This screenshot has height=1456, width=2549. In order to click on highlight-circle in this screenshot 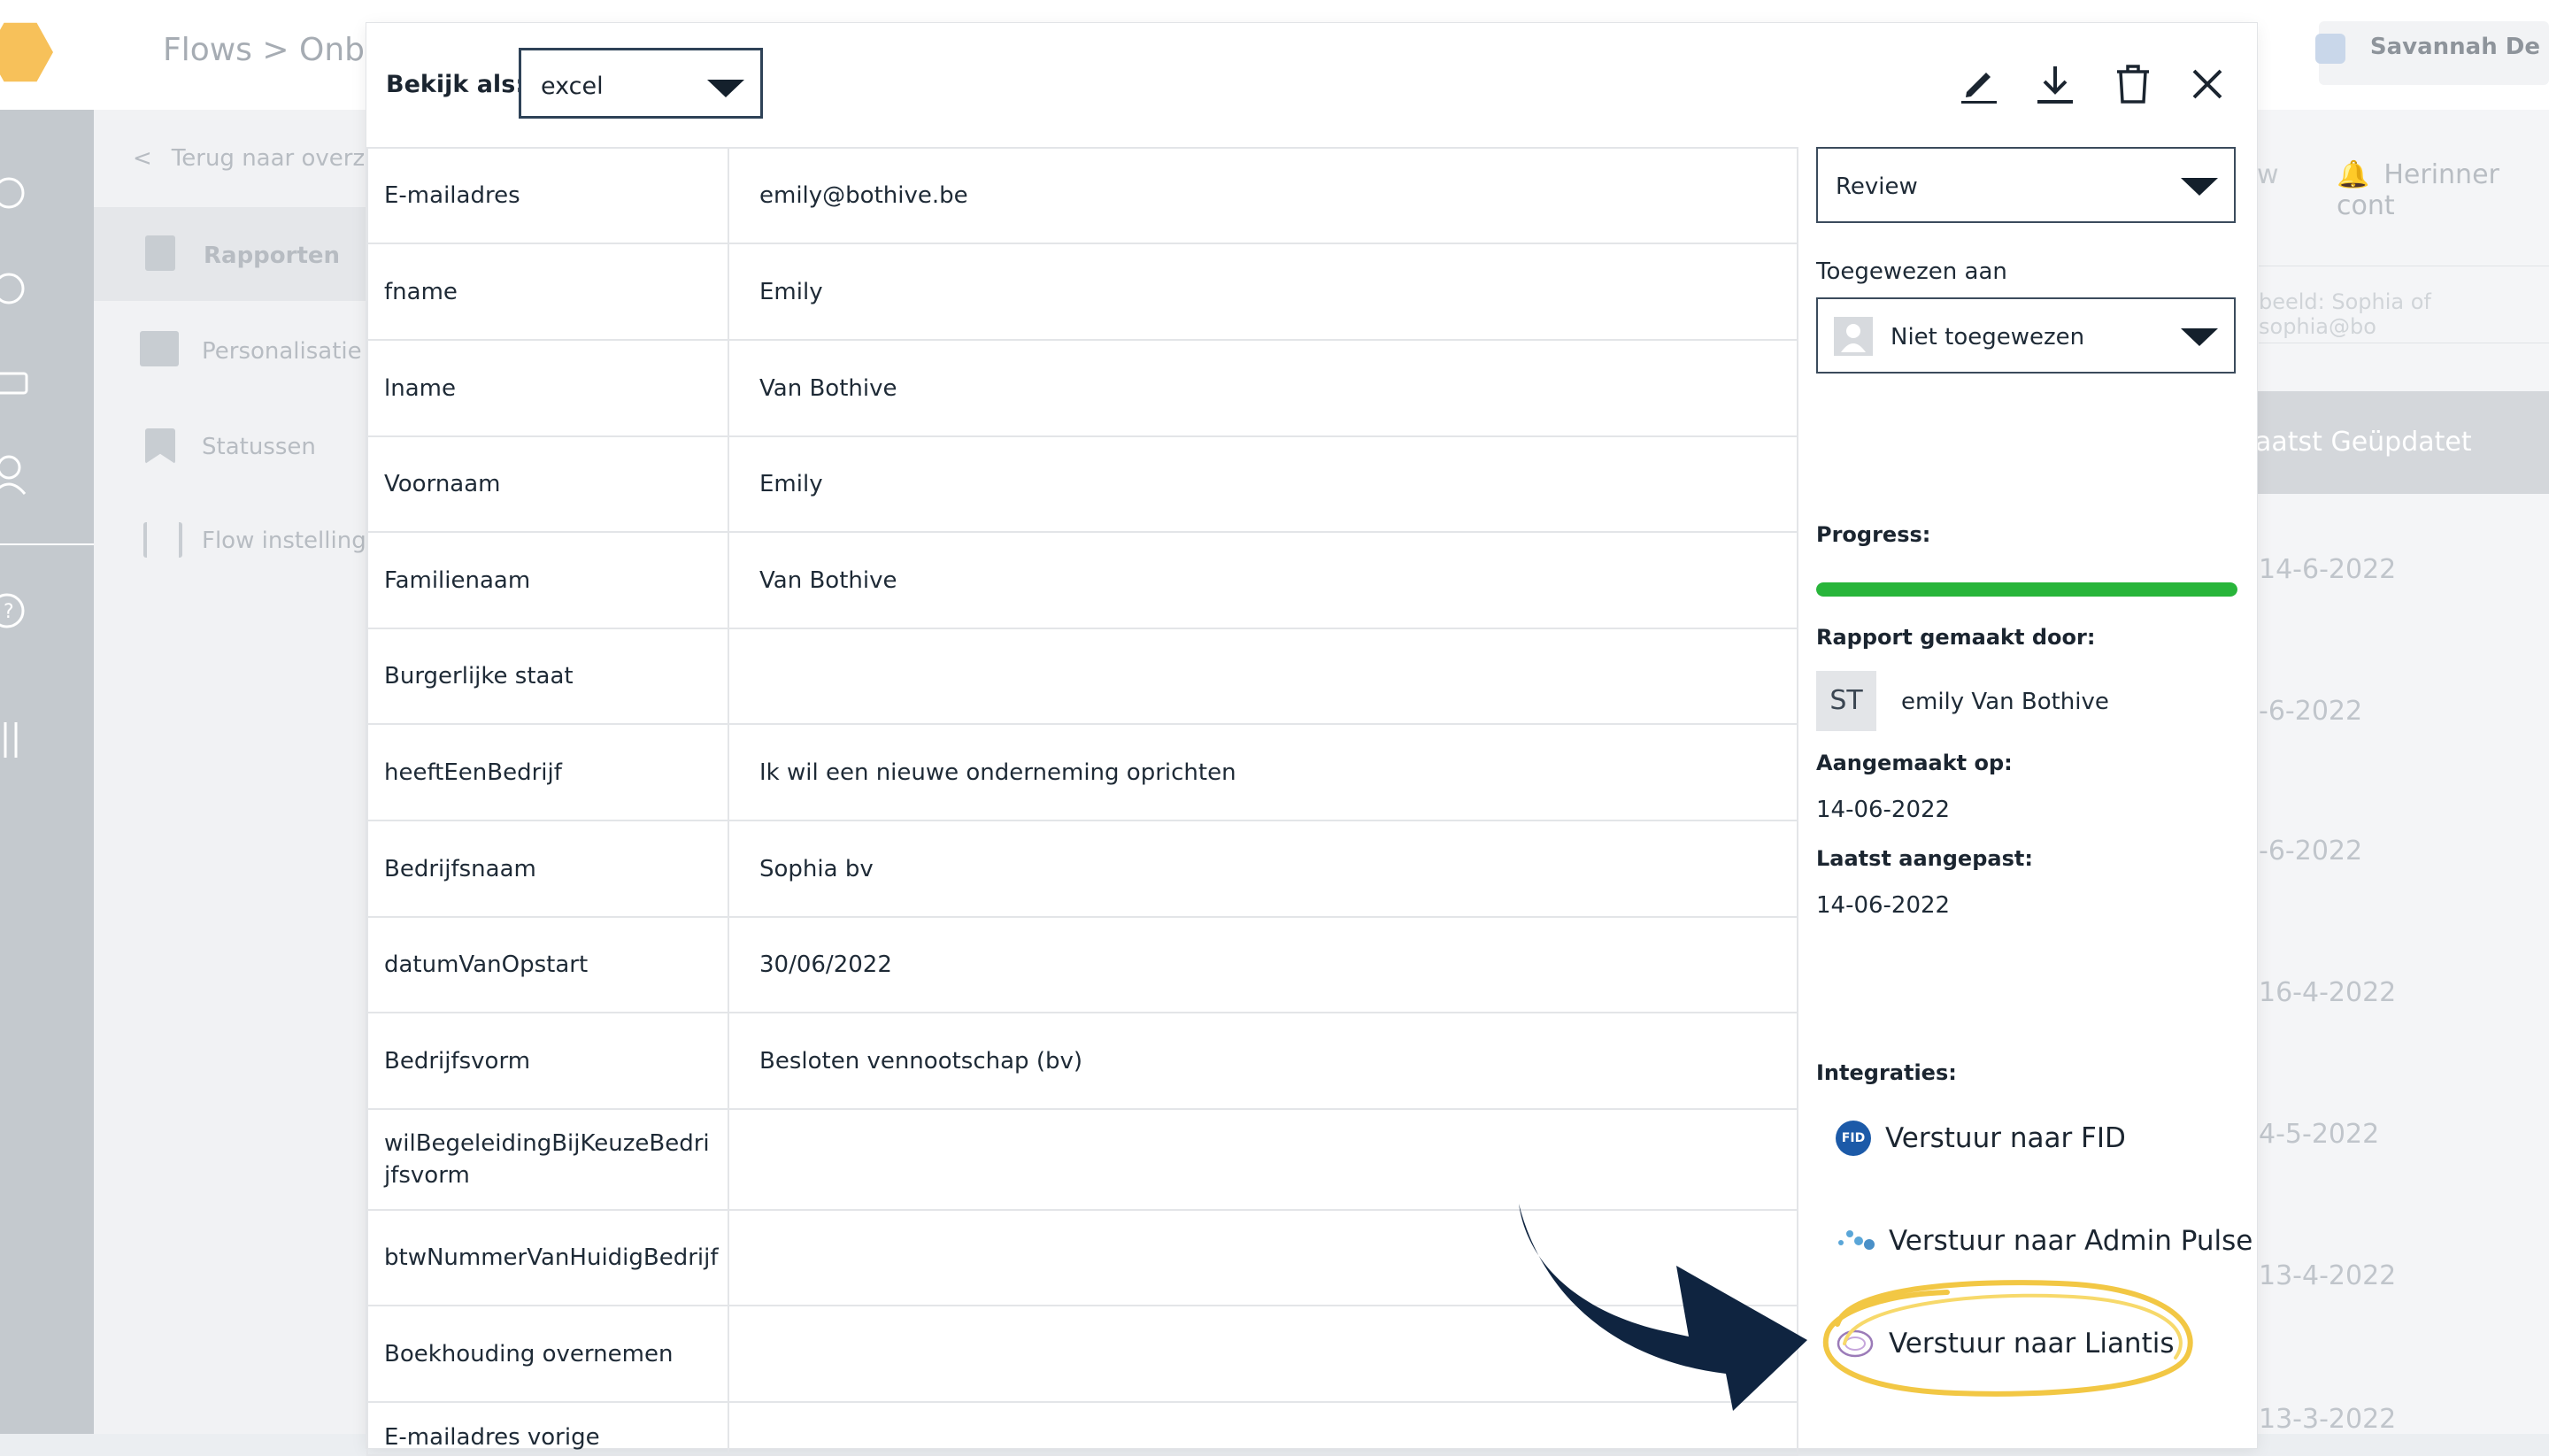, I will do `click(2008, 1338)`.